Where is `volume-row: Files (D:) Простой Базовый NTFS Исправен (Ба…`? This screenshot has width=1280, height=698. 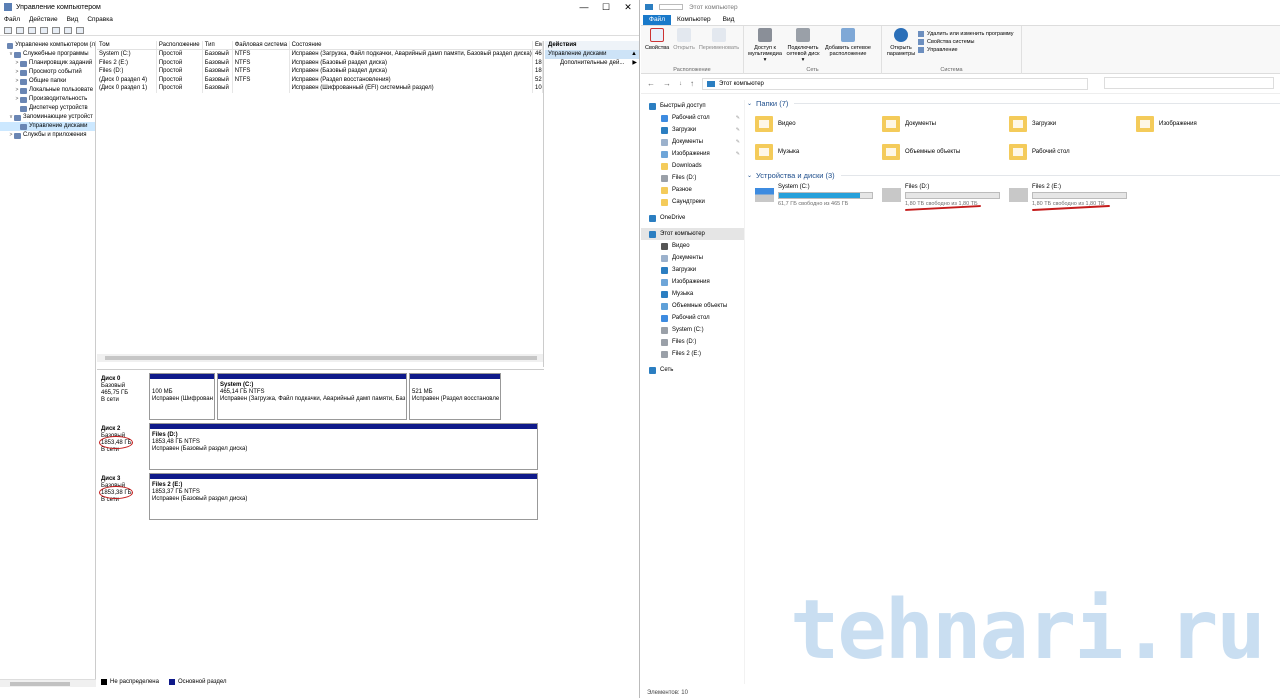 volume-row: Files (D:) Простой Базовый NTFS Исправен (Ба… is located at coordinates (320, 71).